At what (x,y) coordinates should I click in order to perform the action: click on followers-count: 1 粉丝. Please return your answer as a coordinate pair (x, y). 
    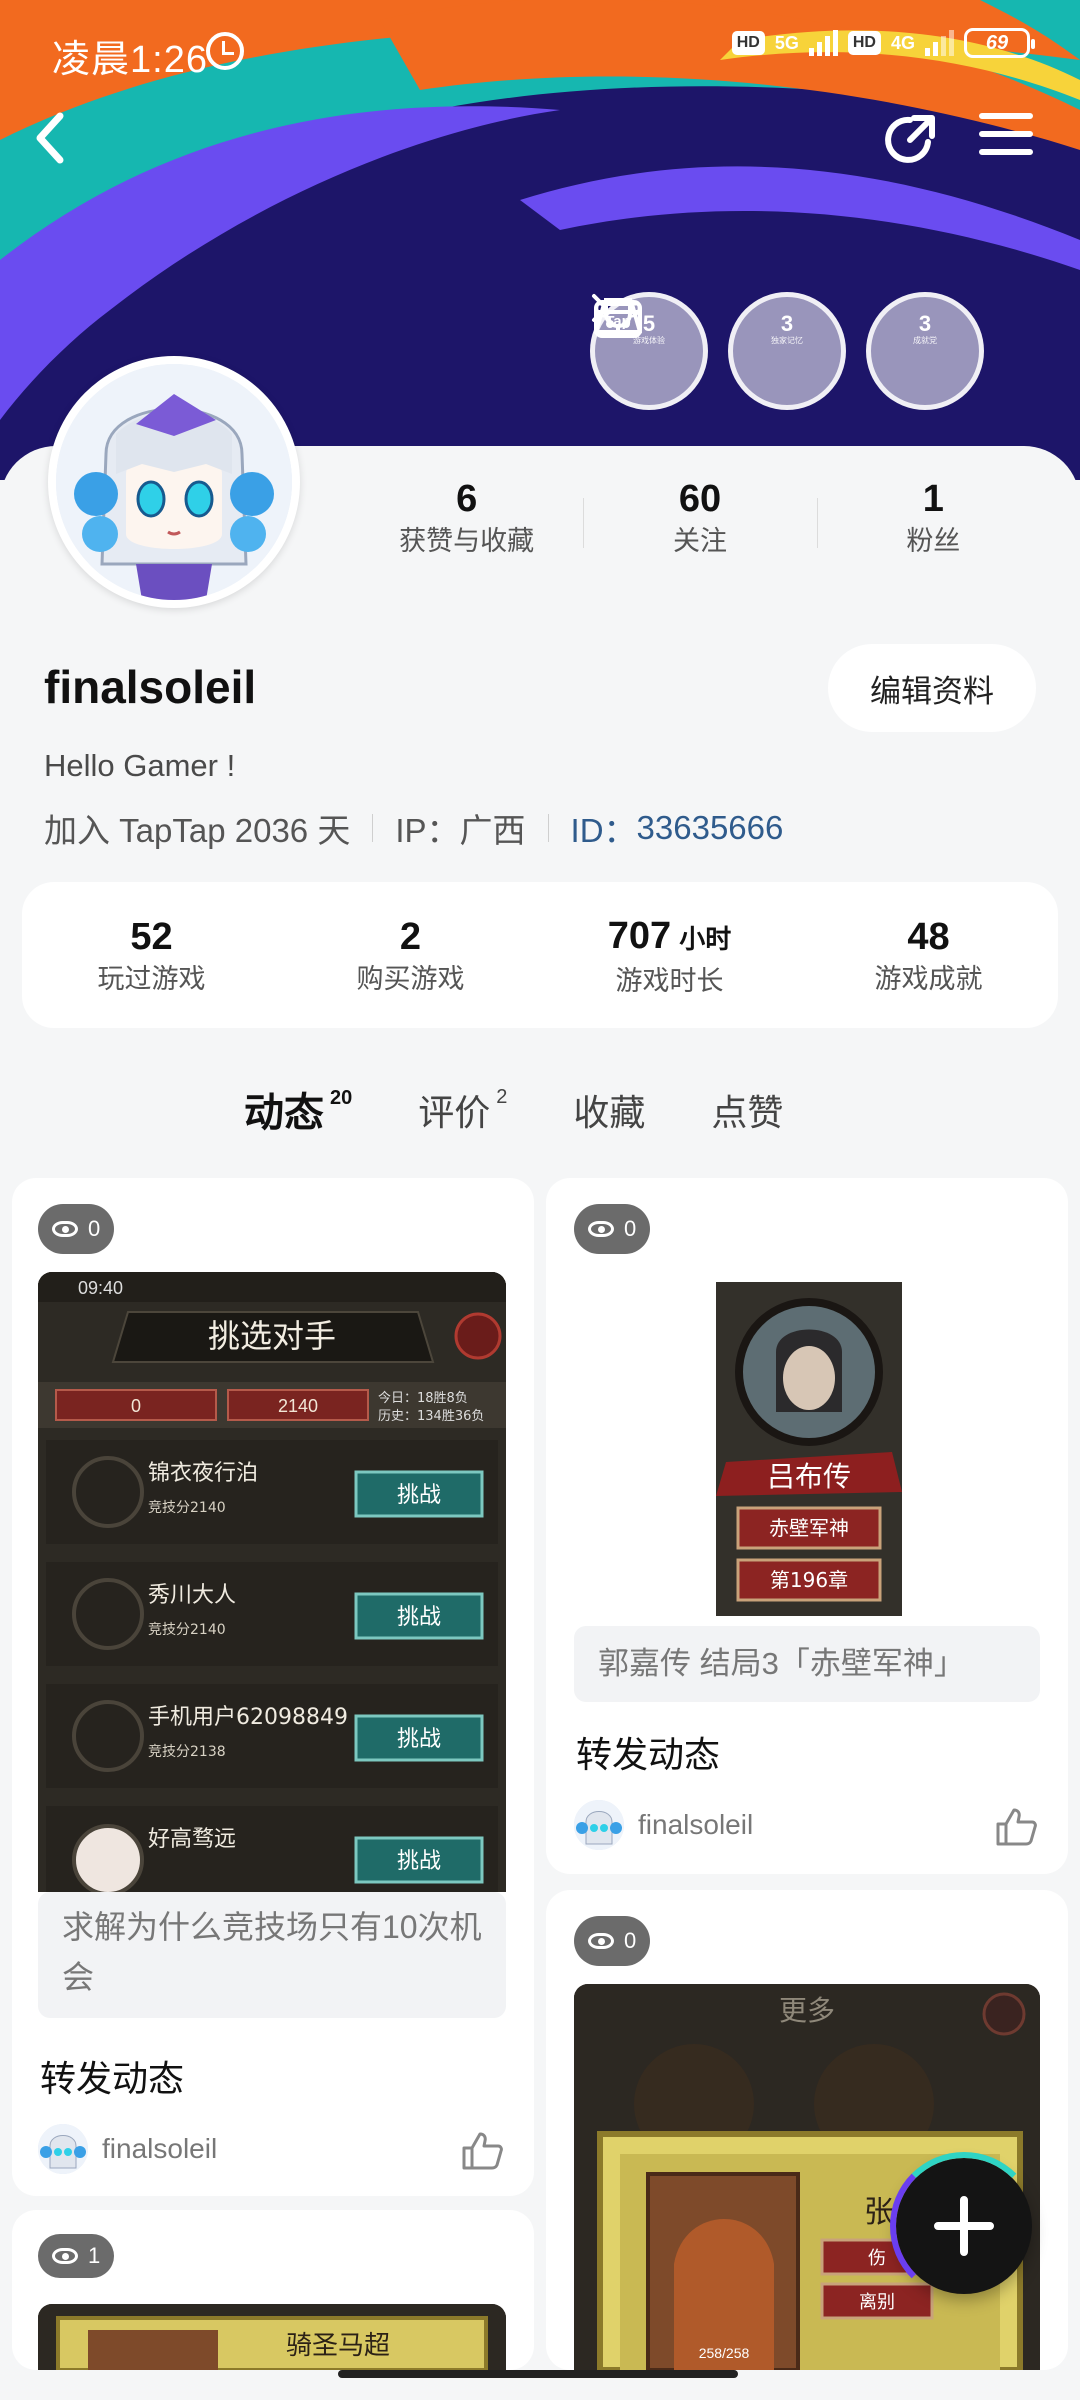
    Looking at the image, I should click on (933, 526).